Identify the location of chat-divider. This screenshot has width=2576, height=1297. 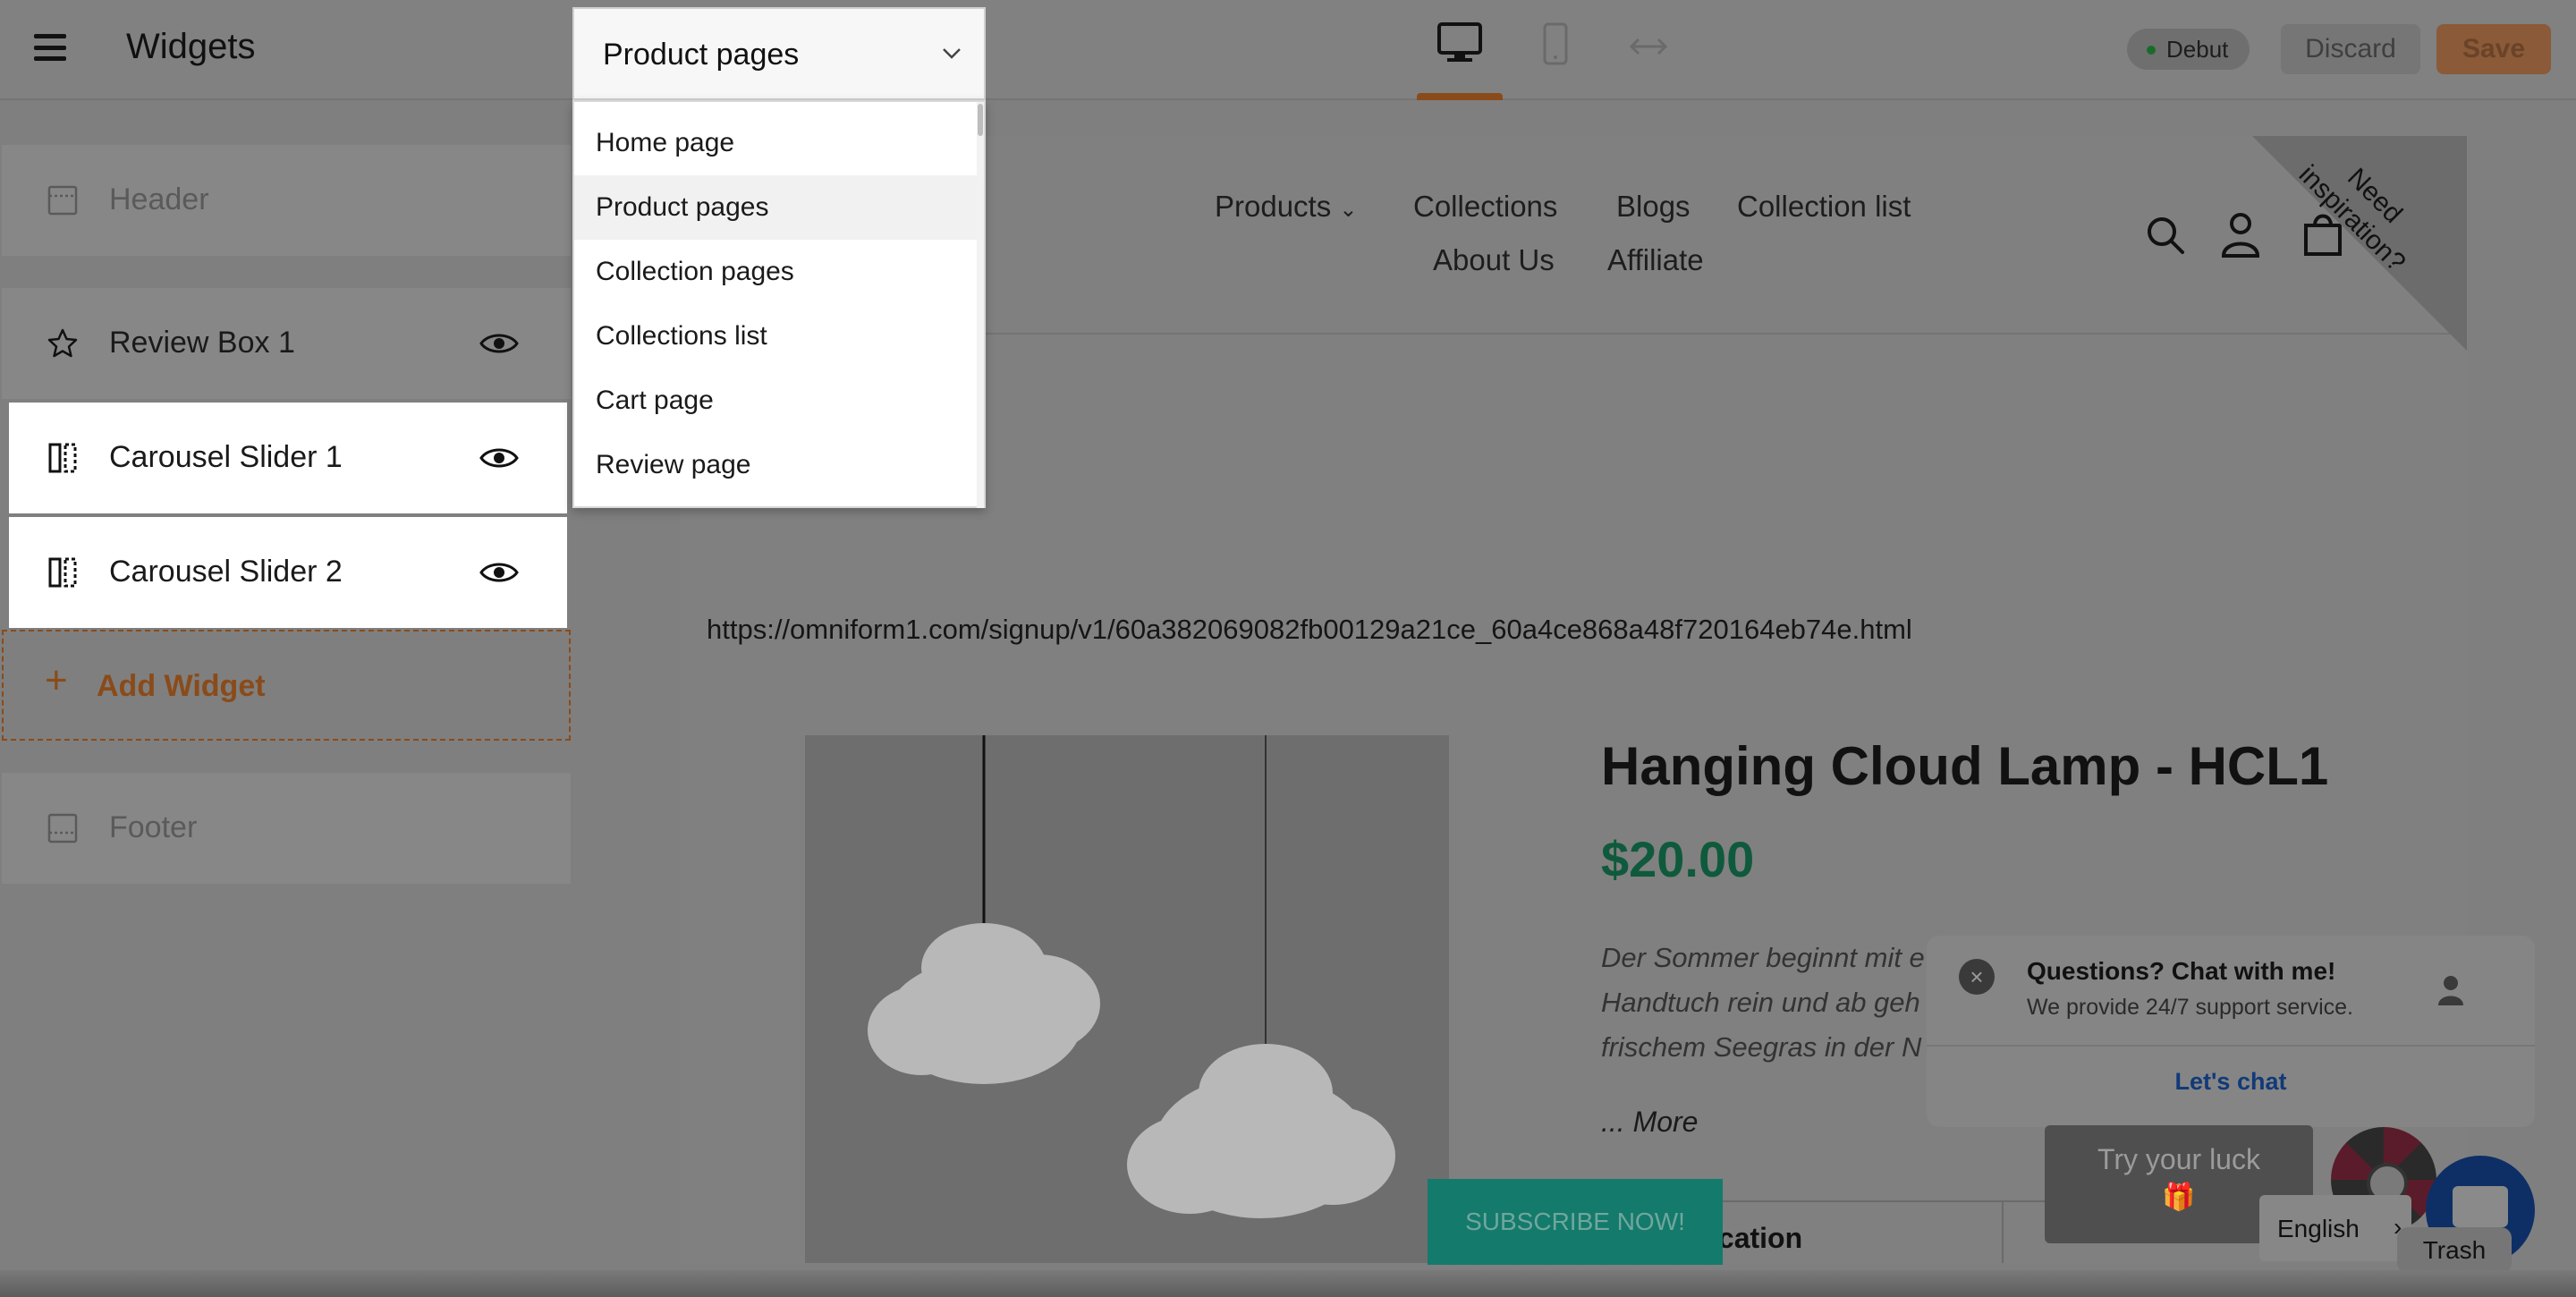
(2231, 1046).